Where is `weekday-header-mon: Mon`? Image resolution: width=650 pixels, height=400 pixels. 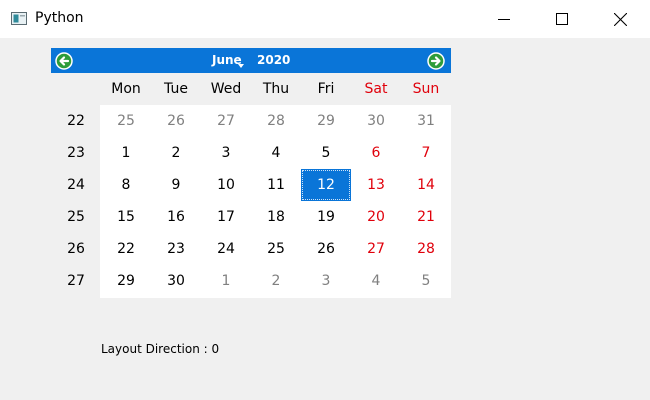
weekday-header-mon: Mon is located at coordinates (126, 89).